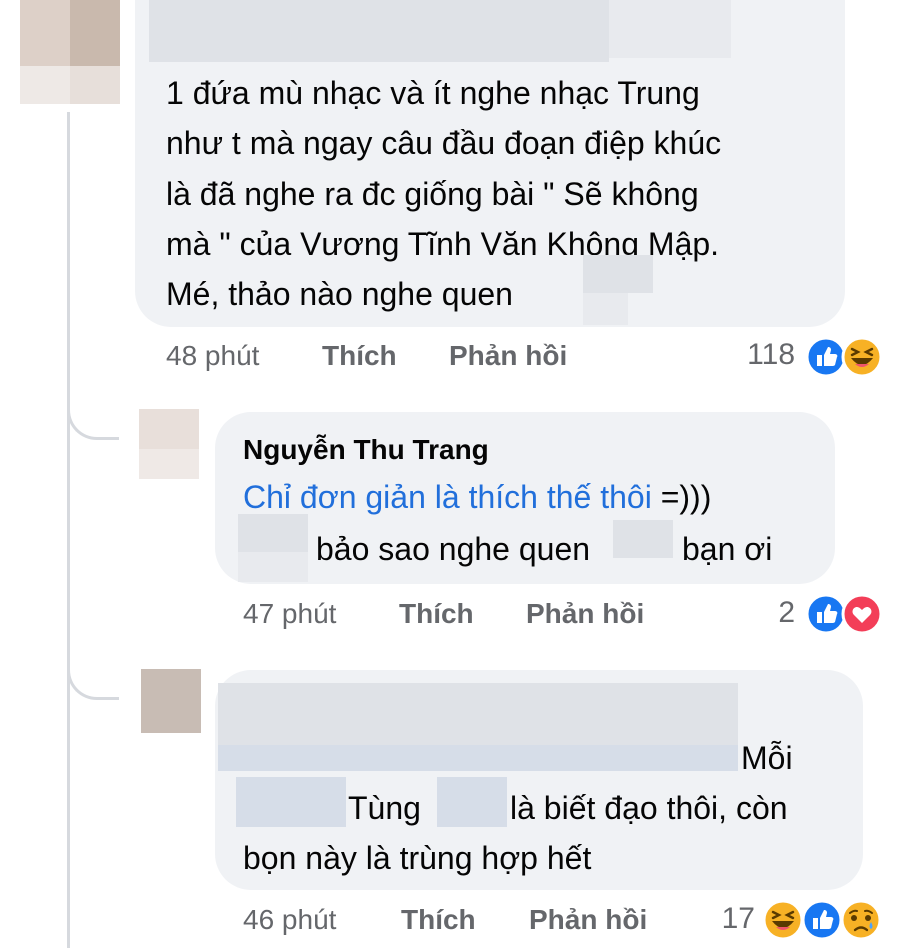  I want to click on reaction-count: 17, so click(735, 919).